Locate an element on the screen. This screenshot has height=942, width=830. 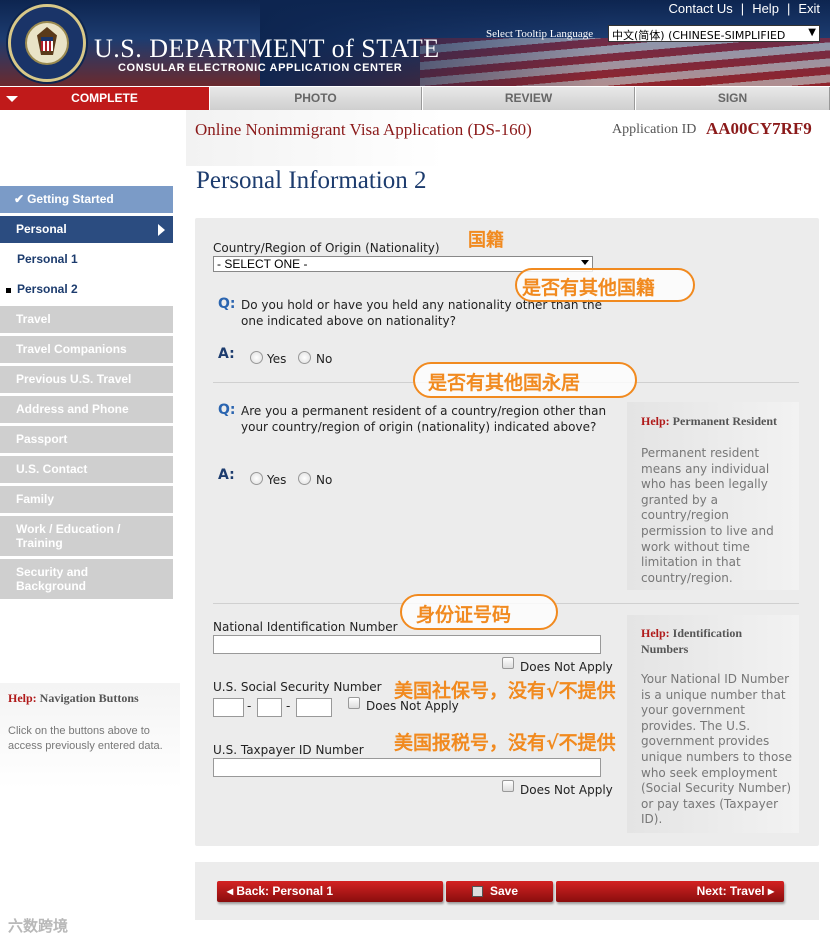
help-link: Help is located at coordinates (765, 8).